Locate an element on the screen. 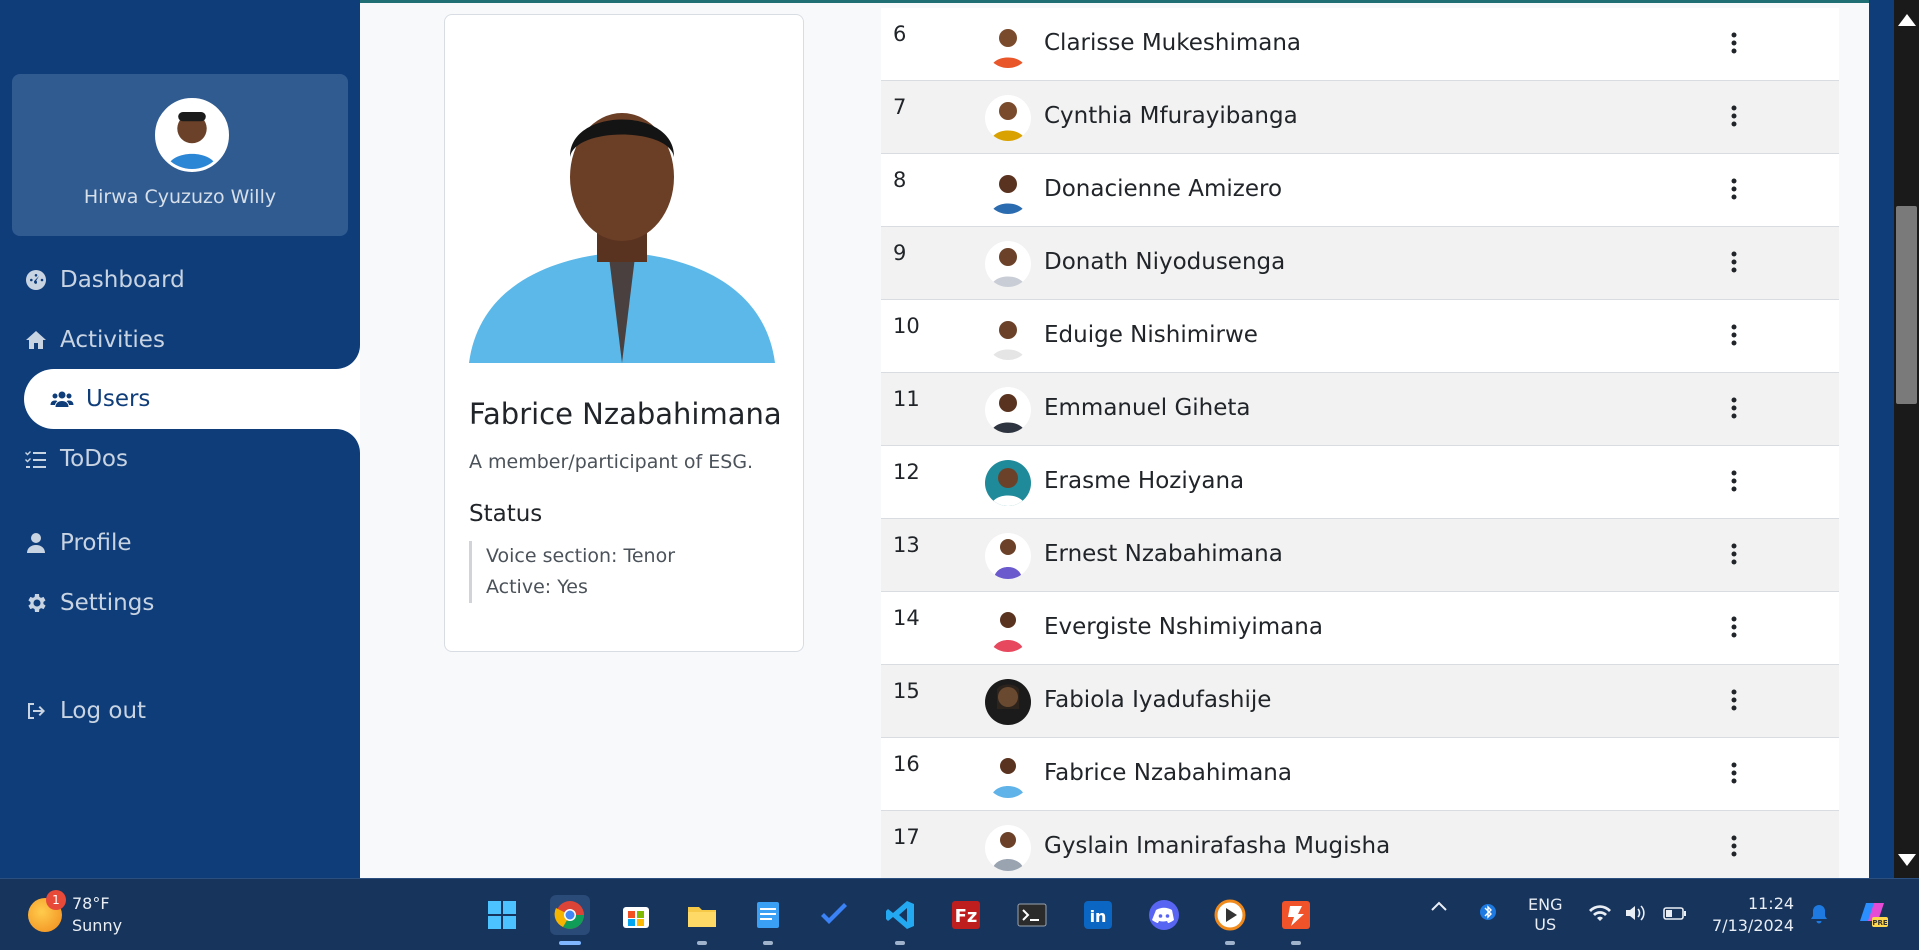  reader-icon is located at coordinates (1296, 915).